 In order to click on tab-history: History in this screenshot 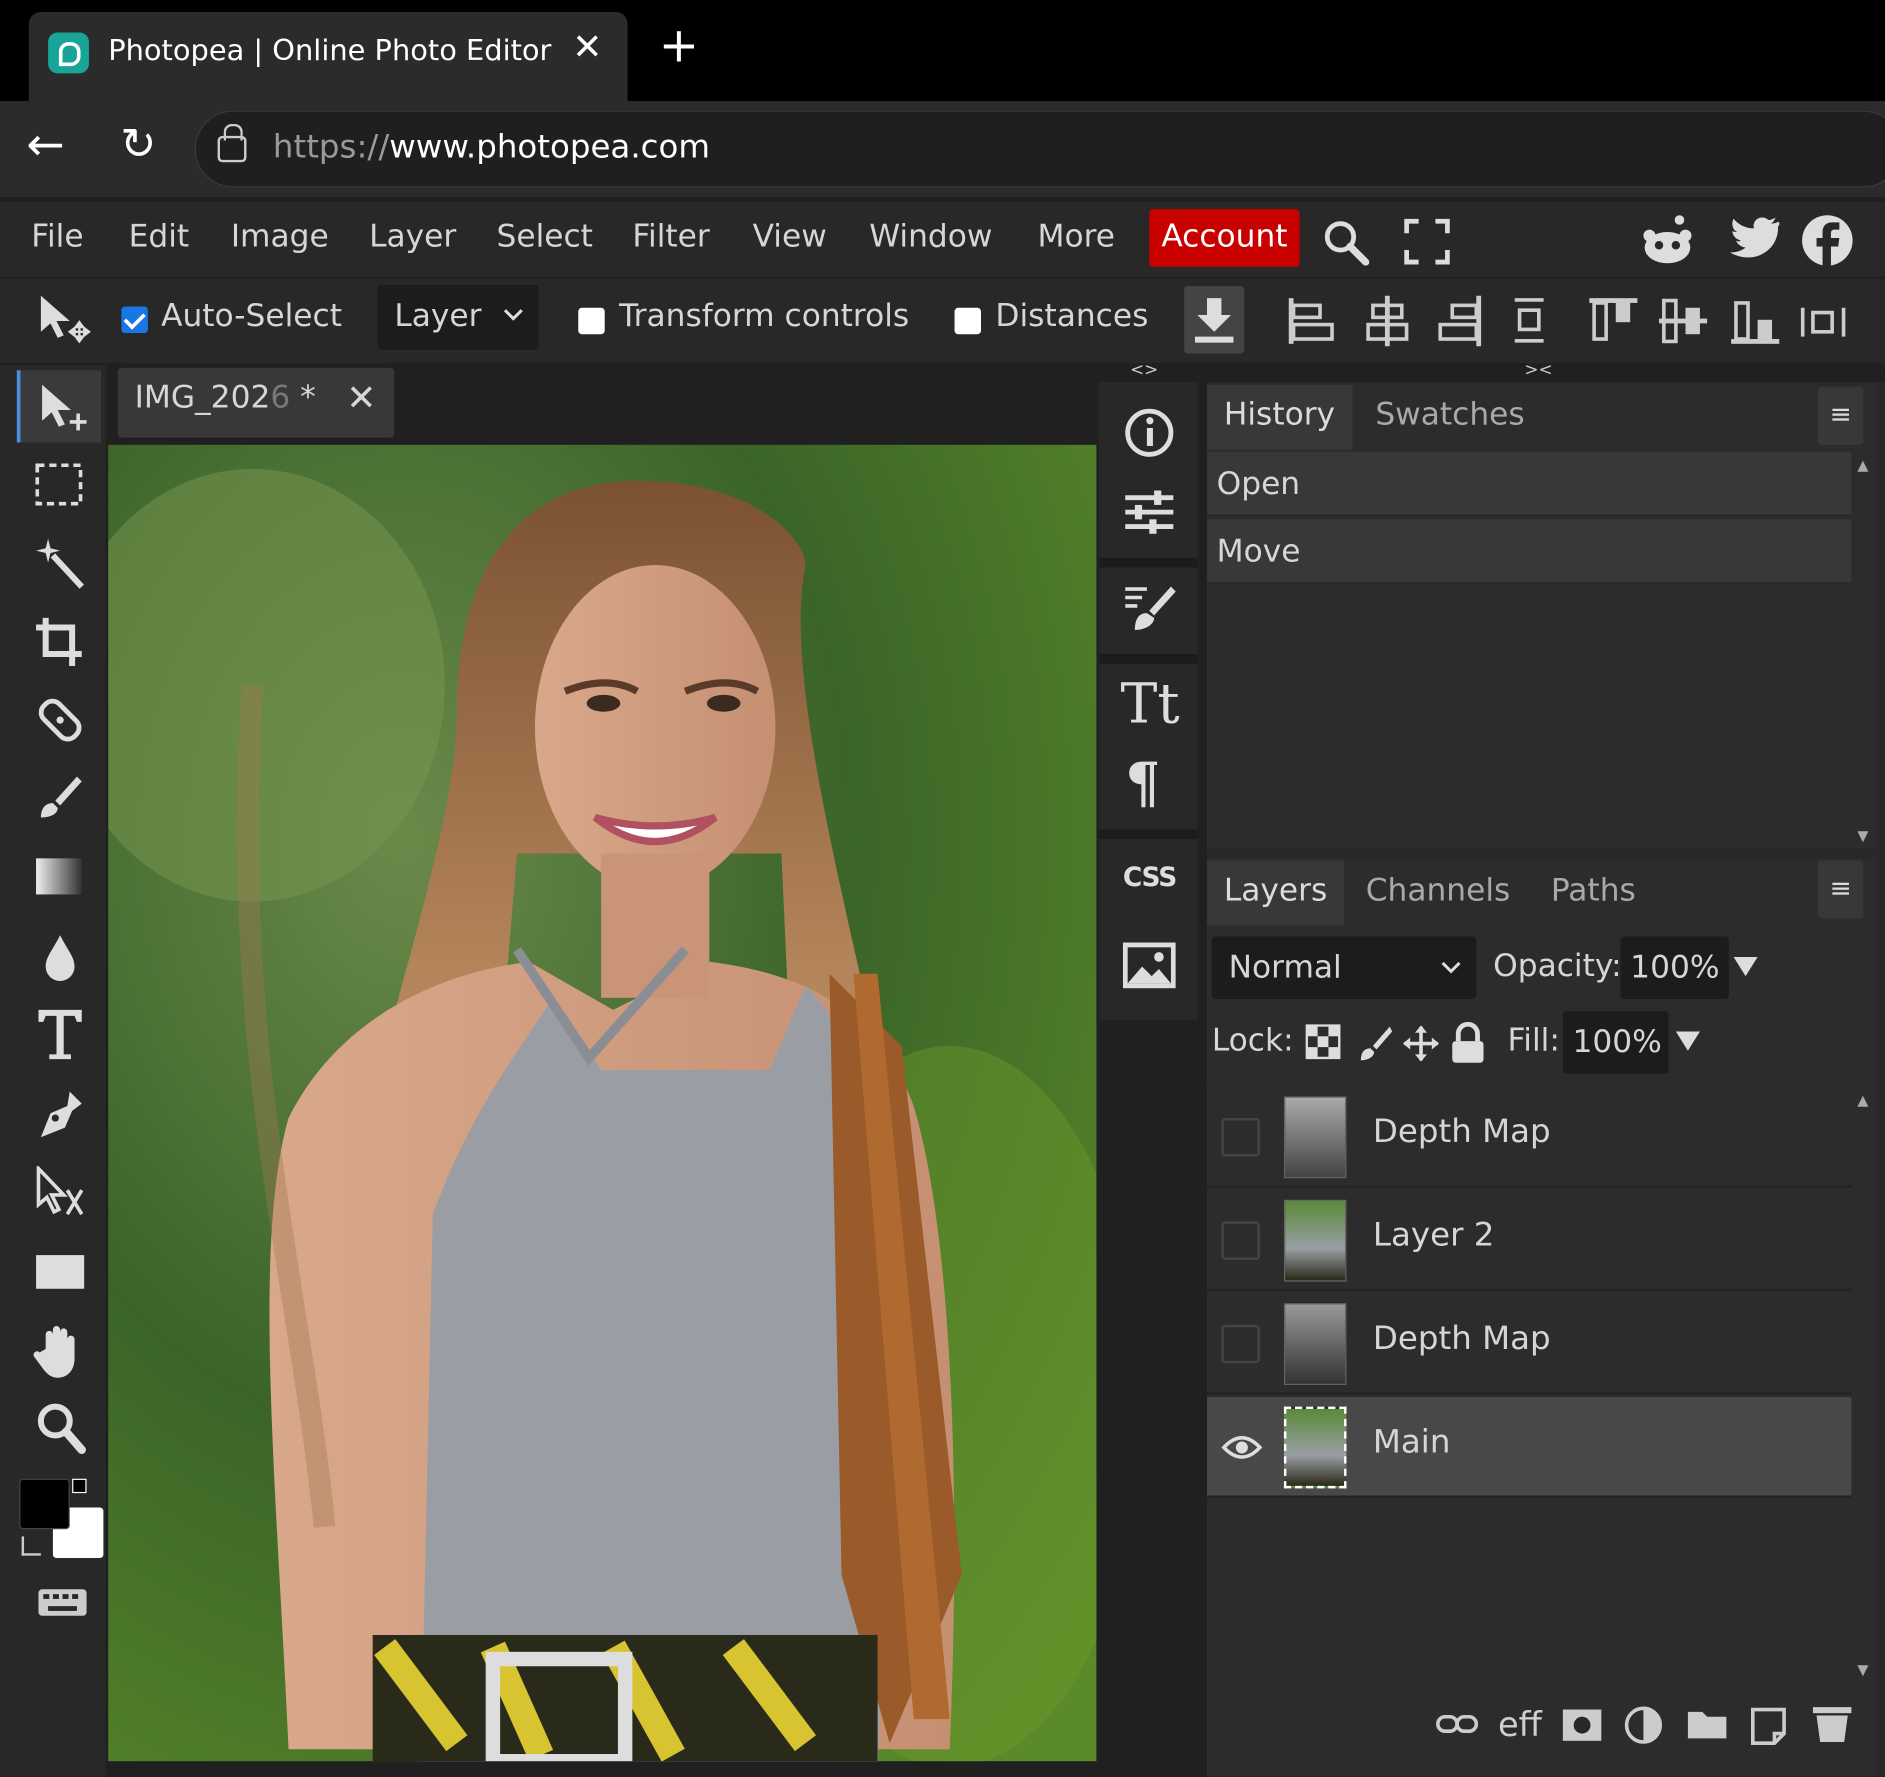, I will do `click(1279, 417)`.